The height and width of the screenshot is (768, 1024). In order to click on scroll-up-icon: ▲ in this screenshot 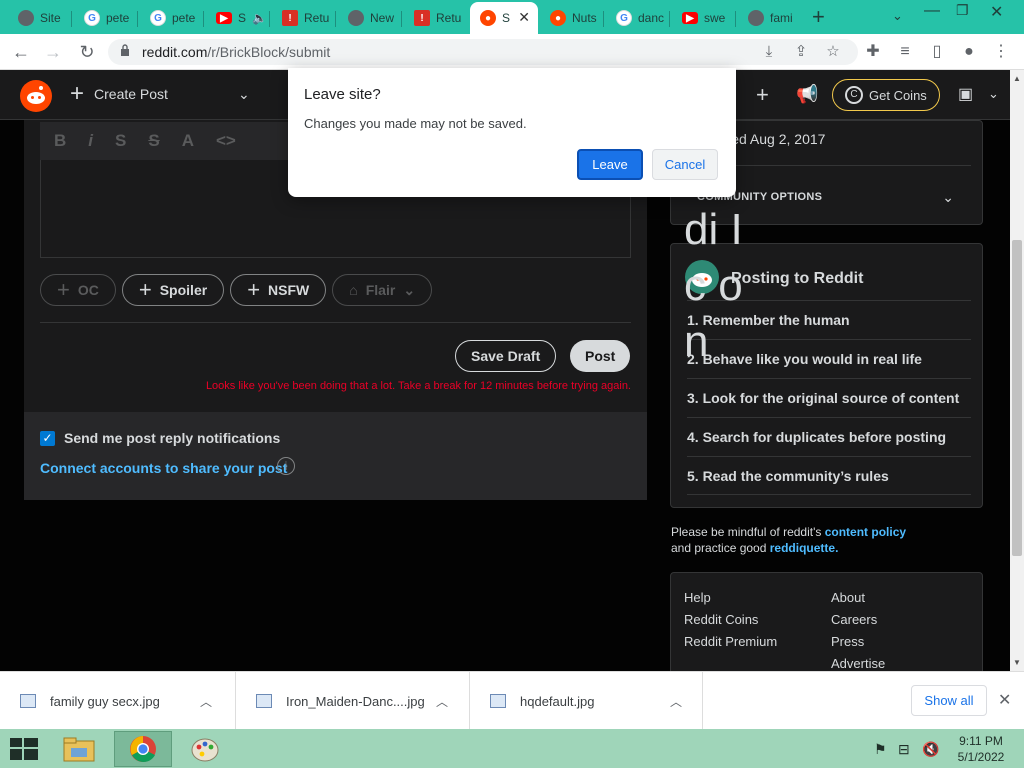, I will do `click(1017, 78)`.